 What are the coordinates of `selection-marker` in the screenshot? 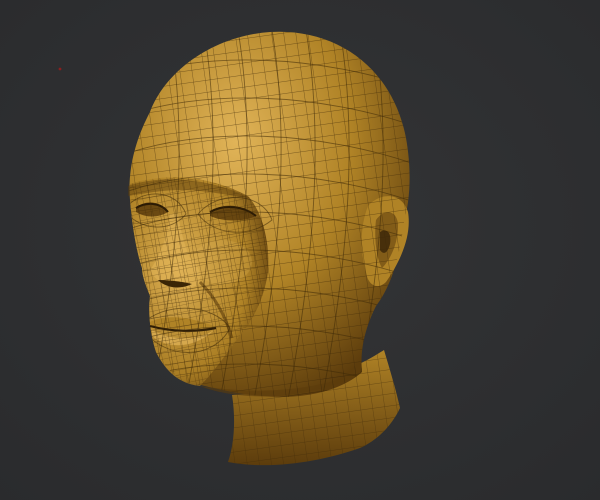 It's located at (60, 69).